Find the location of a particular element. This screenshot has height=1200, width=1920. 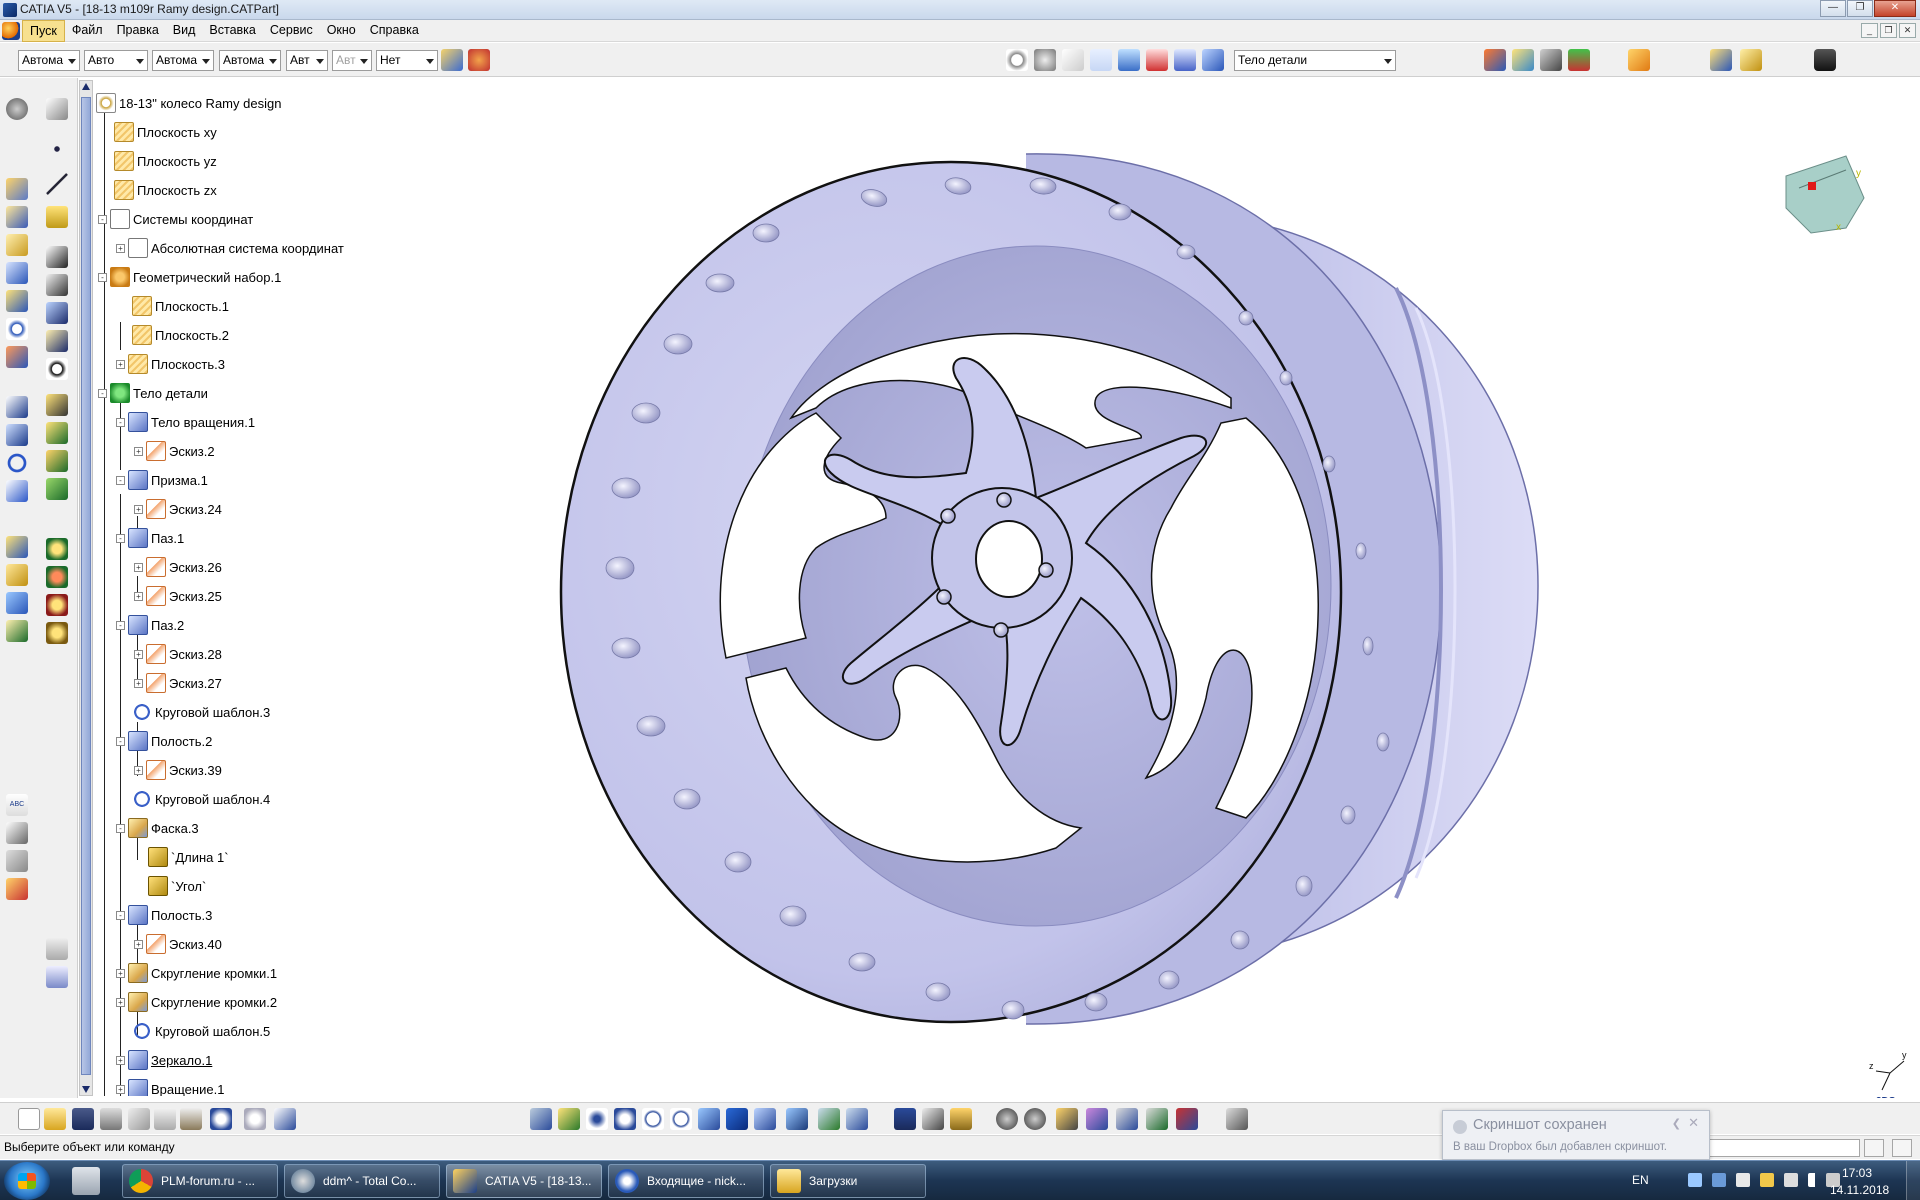

save-icon is located at coordinates (83, 1119).